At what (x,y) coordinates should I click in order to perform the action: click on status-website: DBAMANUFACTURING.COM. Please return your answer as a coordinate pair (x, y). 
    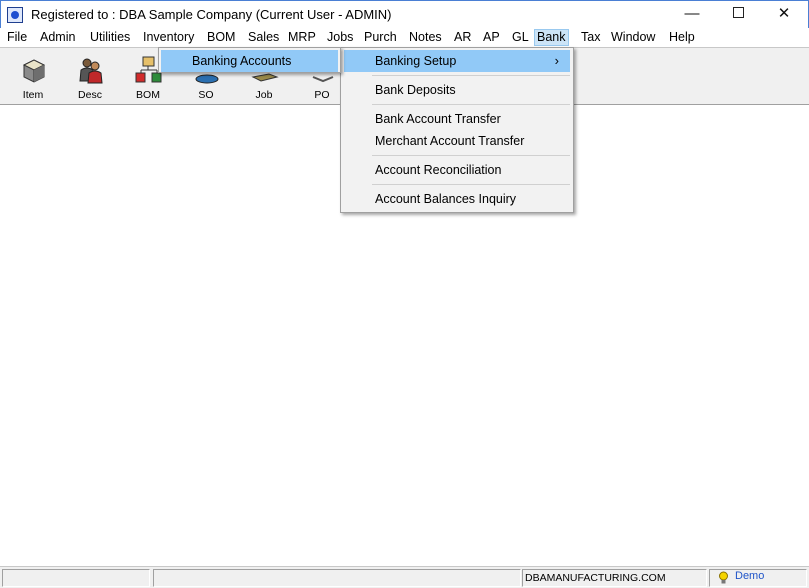
    Looking at the image, I should click on (614, 578).